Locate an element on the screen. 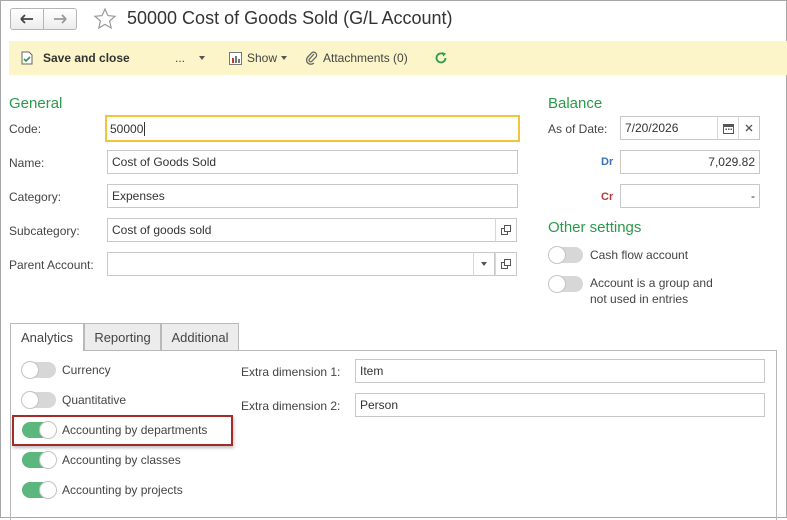  currency-toggle is located at coordinates (38, 370).